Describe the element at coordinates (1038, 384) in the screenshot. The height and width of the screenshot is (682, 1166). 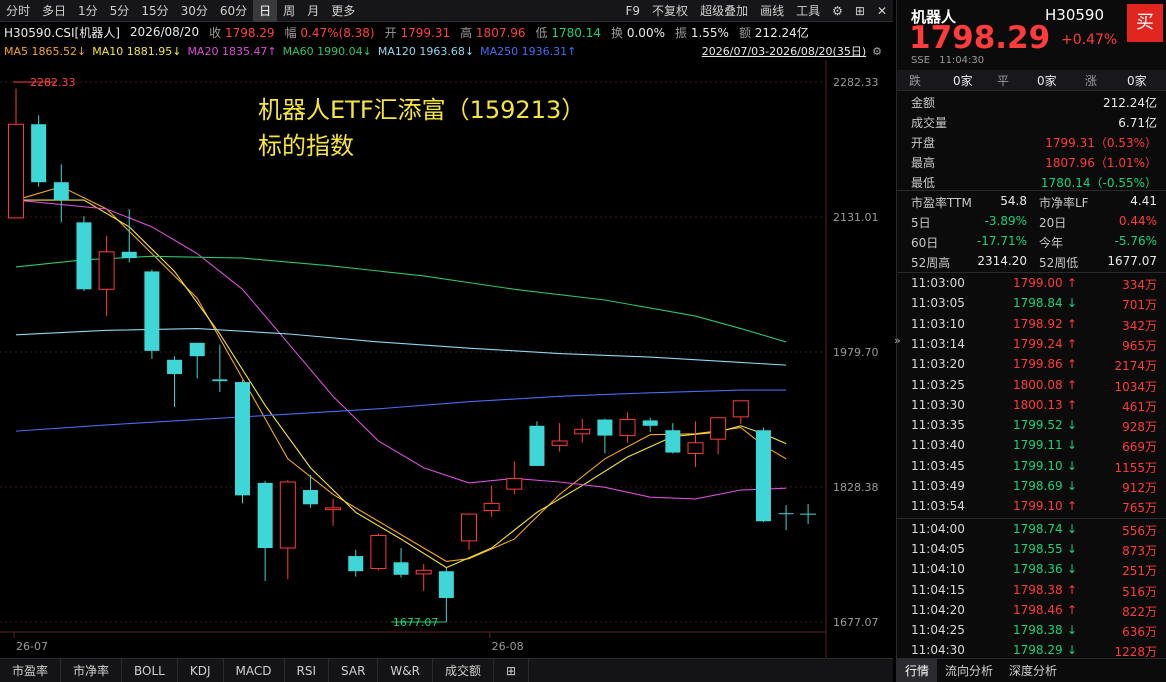
I see `tick-price: 1800.08` at that location.